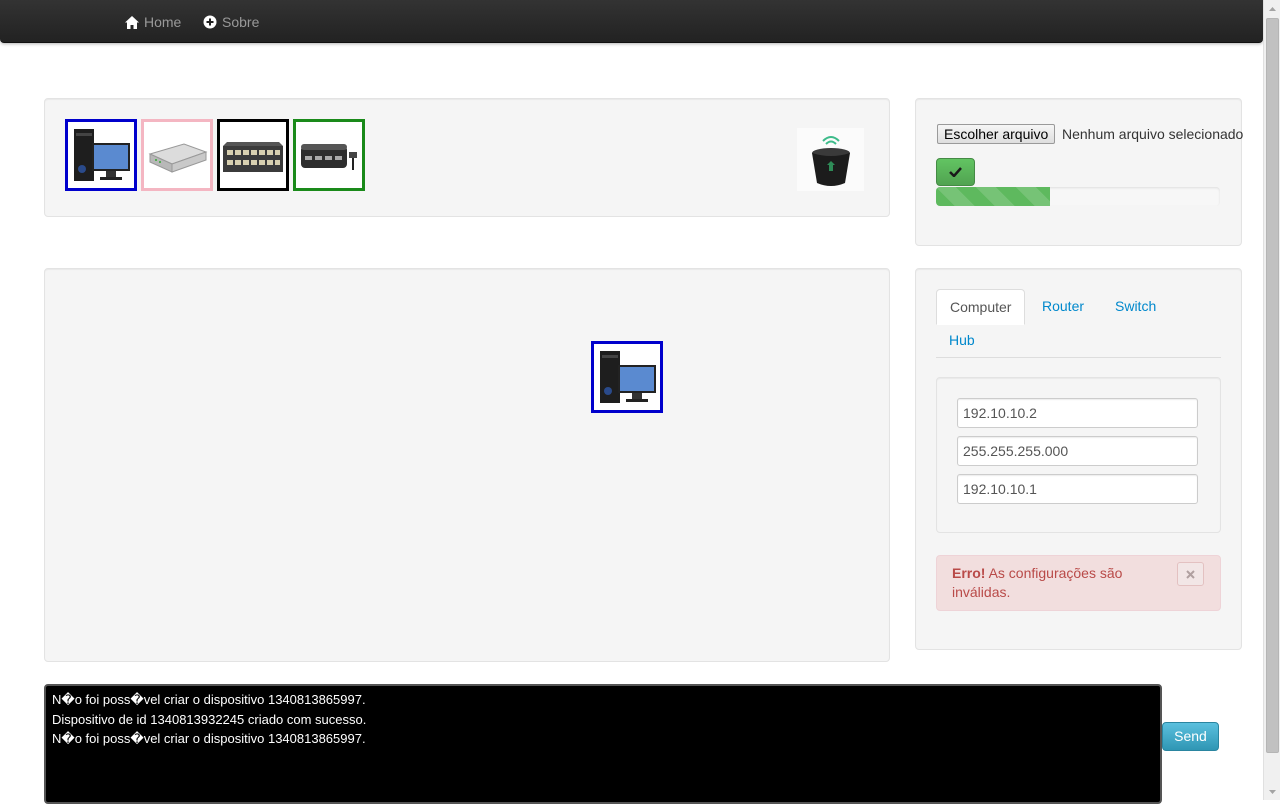  Describe the element at coordinates (969, 573) in the screenshot. I see `alert-title: Erro!` at that location.